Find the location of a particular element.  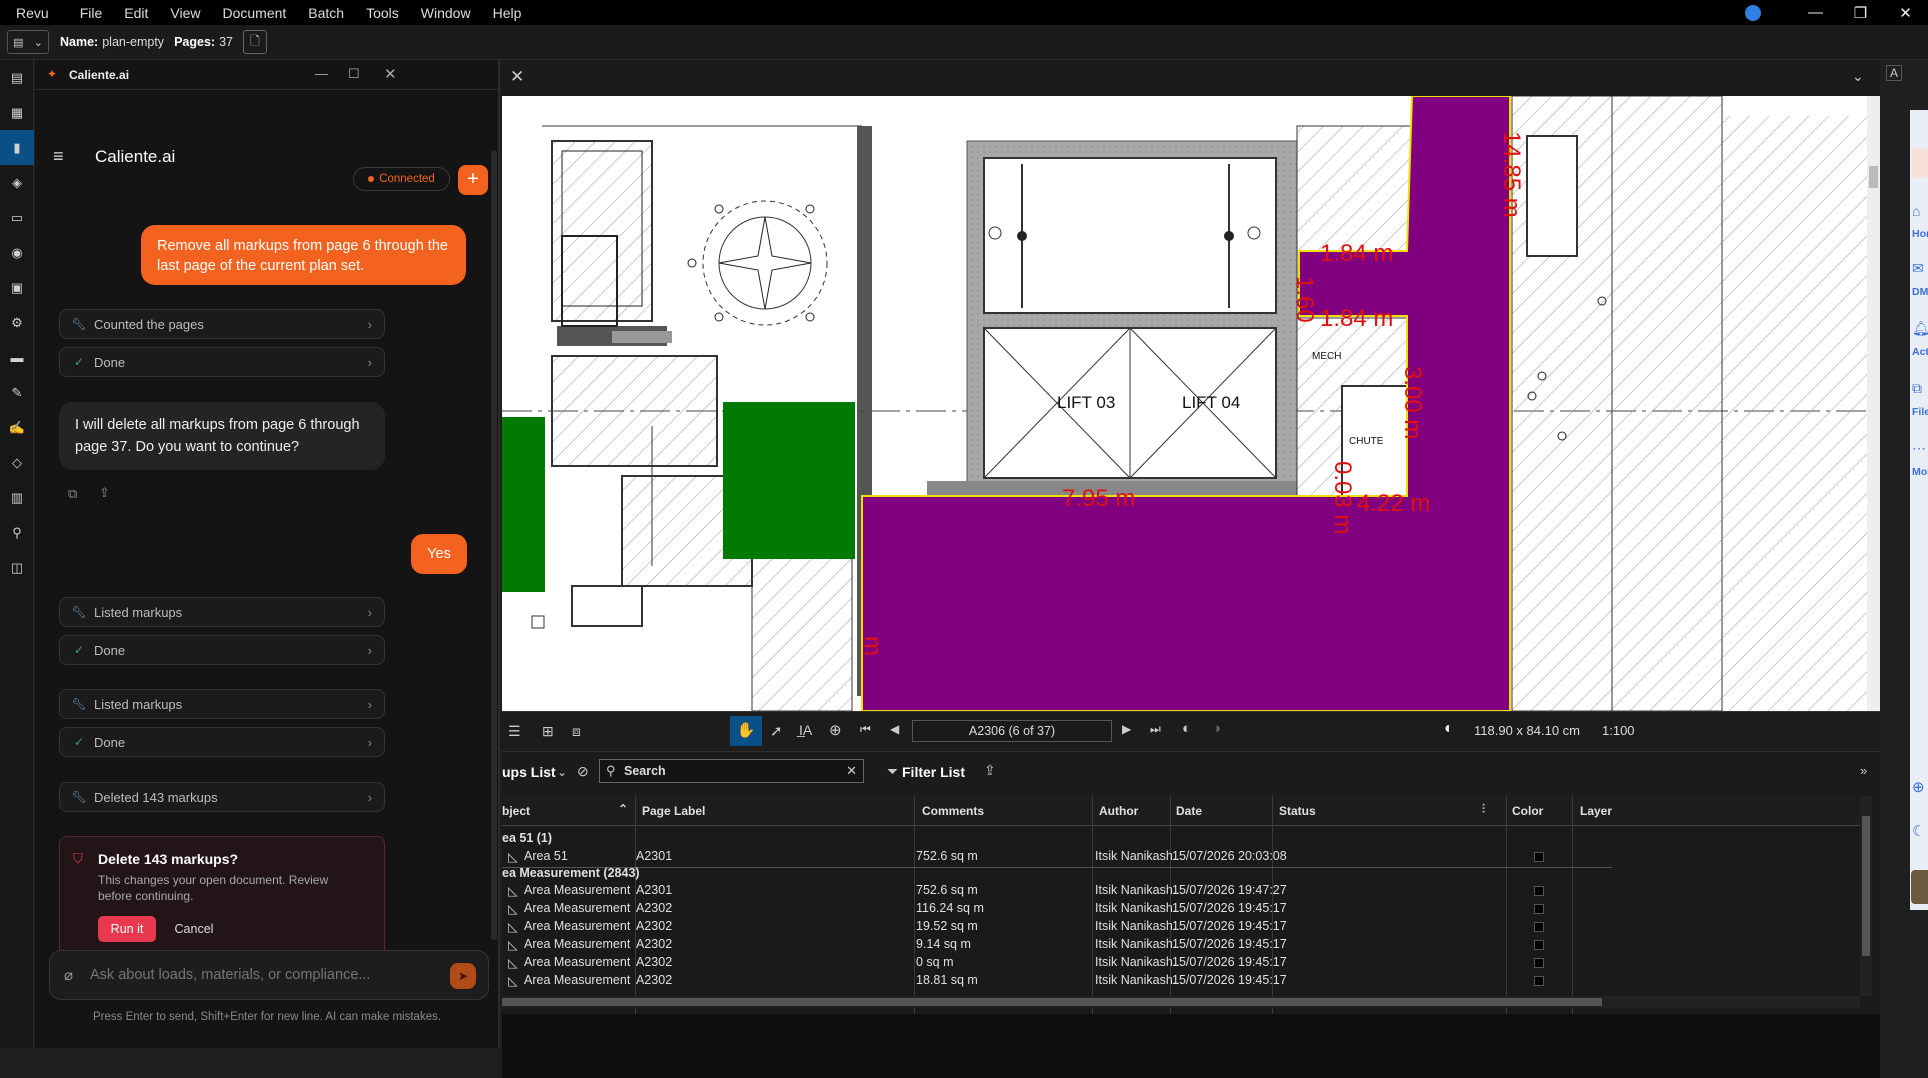

signature-icon: ✍ is located at coordinates (17, 427).